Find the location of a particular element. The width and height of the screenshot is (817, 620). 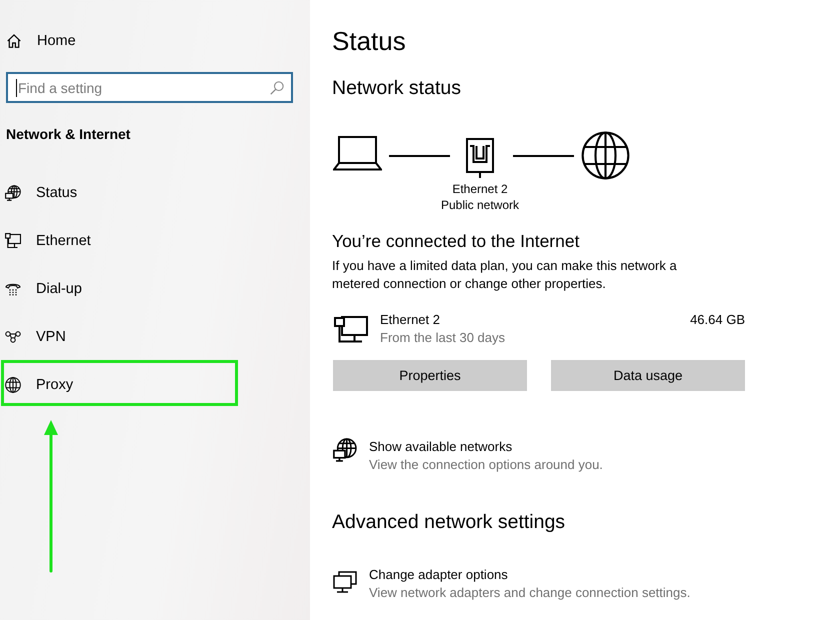

link-description: View network adapters and change connection settings. is located at coordinates (529, 593).